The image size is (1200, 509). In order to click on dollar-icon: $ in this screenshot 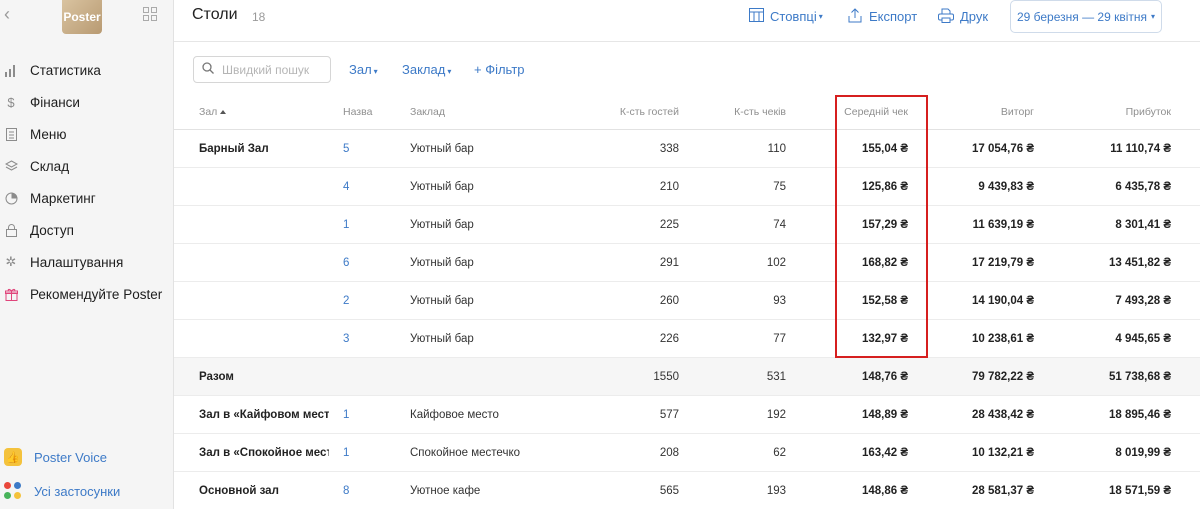, I will do `click(11, 102)`.